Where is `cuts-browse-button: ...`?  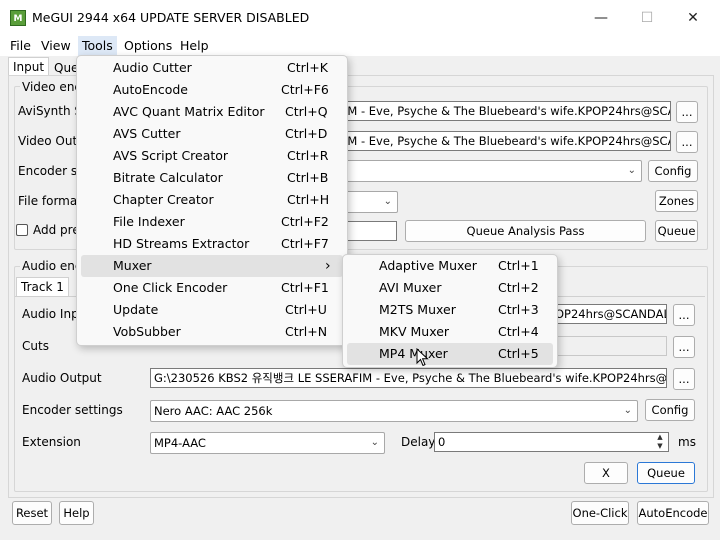 cuts-browse-button: ... is located at coordinates (684, 347).